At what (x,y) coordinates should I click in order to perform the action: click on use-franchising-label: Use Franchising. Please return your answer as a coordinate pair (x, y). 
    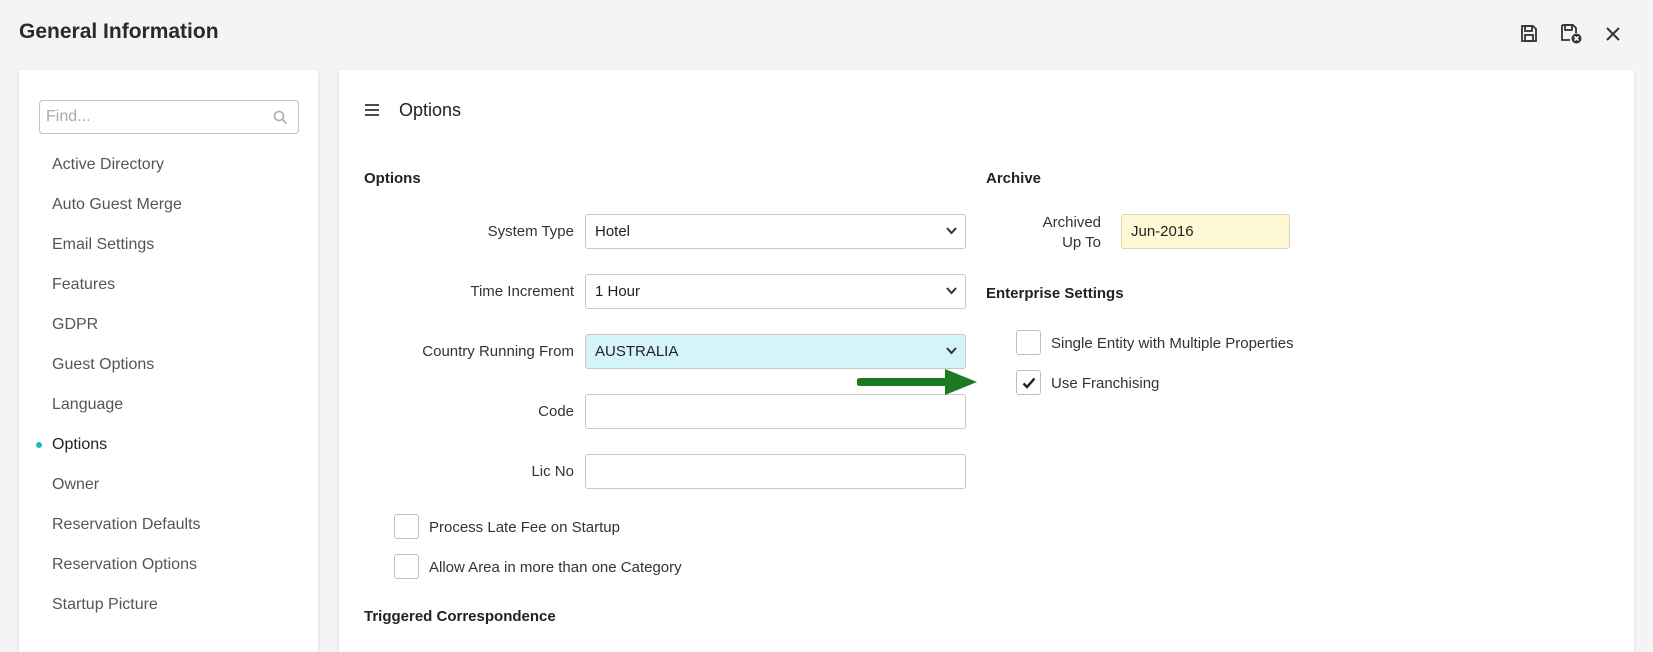
    Looking at the image, I should click on (1105, 383).